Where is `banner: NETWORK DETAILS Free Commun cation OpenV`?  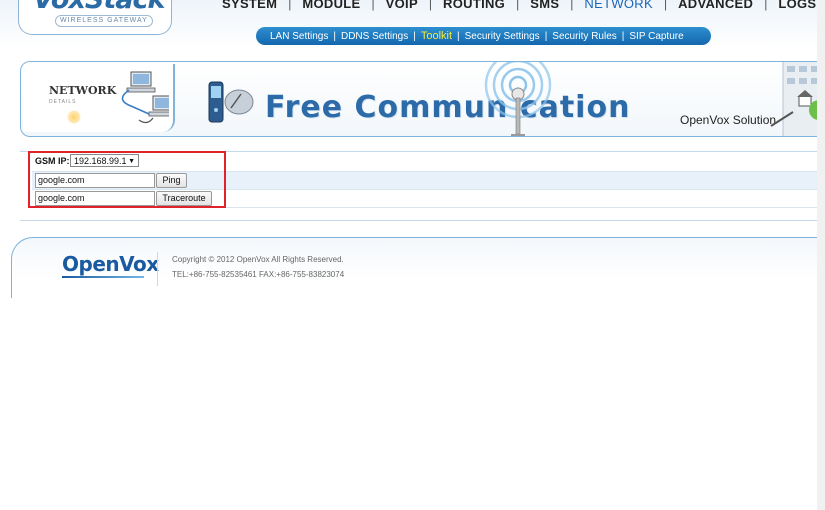 banner: NETWORK DETAILS Free Commun cation OpenV is located at coordinates (422, 99).